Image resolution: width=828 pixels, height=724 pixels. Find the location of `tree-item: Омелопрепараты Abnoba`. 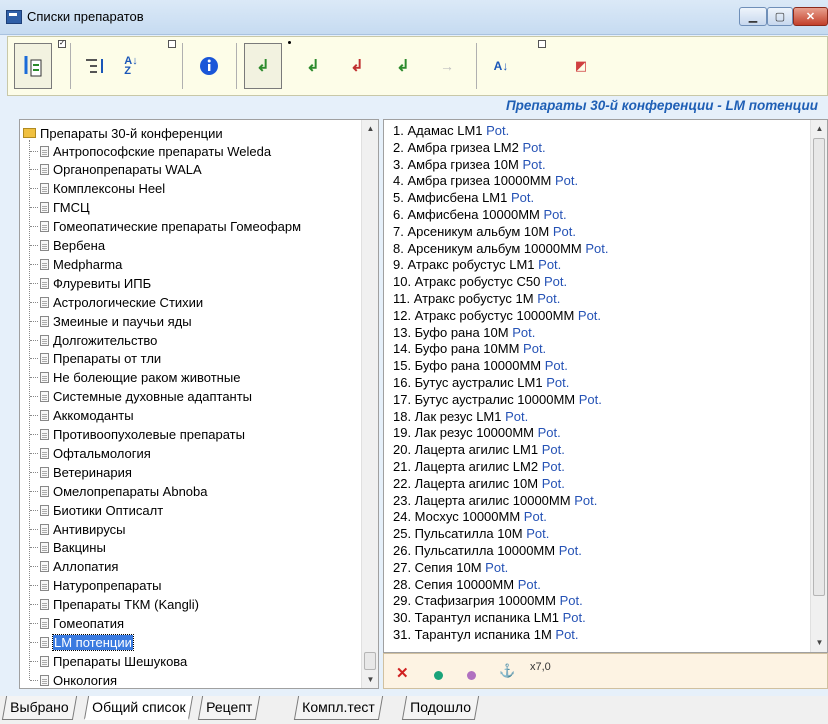

tree-item: Омелопрепараты Abnoba is located at coordinates (118, 491).